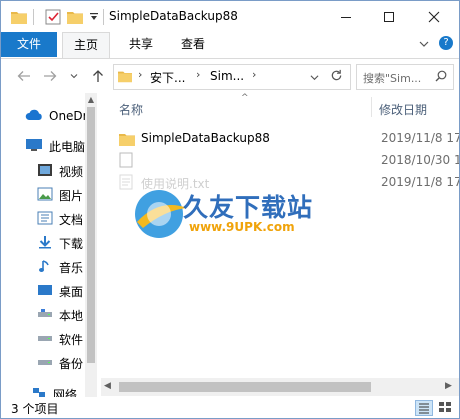 This screenshot has width=460, height=419. I want to click on address-dropdown-icon, so click(314, 78).